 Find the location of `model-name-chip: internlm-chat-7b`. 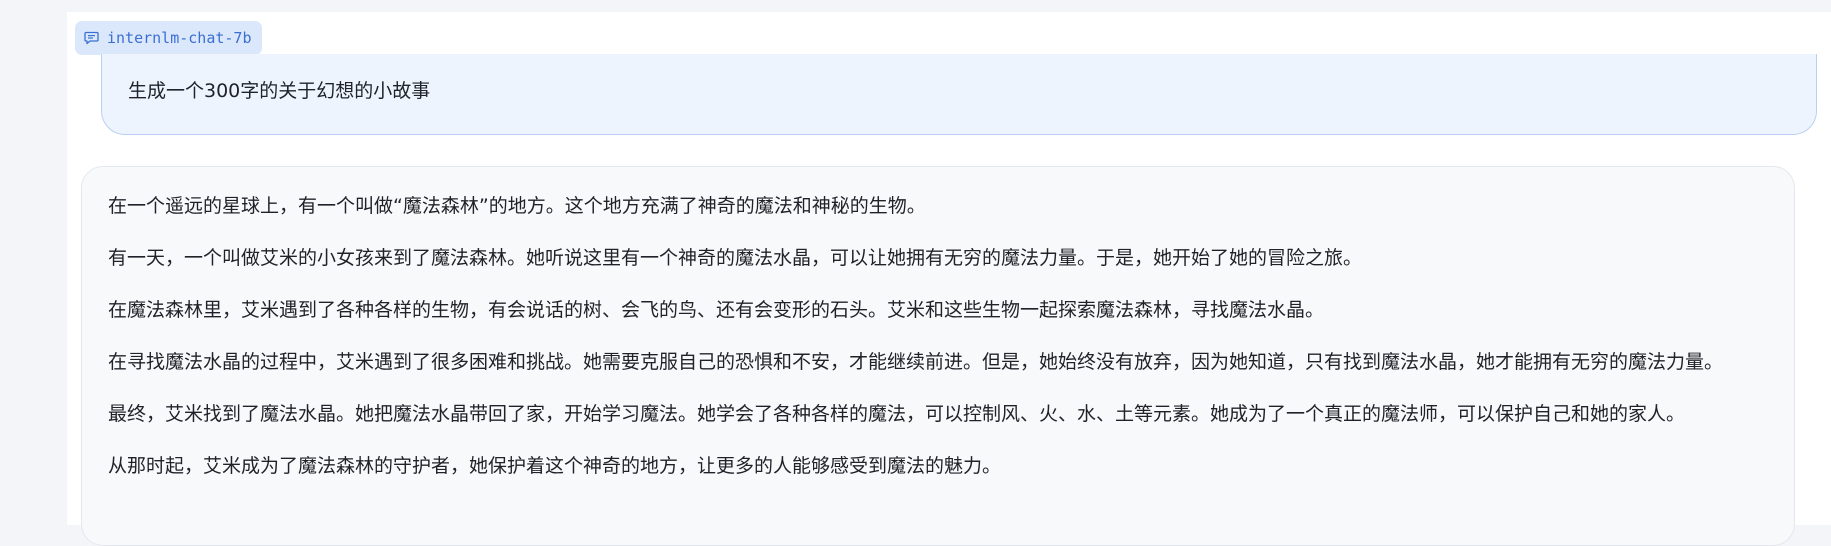

model-name-chip: internlm-chat-7b is located at coordinates (168, 38).